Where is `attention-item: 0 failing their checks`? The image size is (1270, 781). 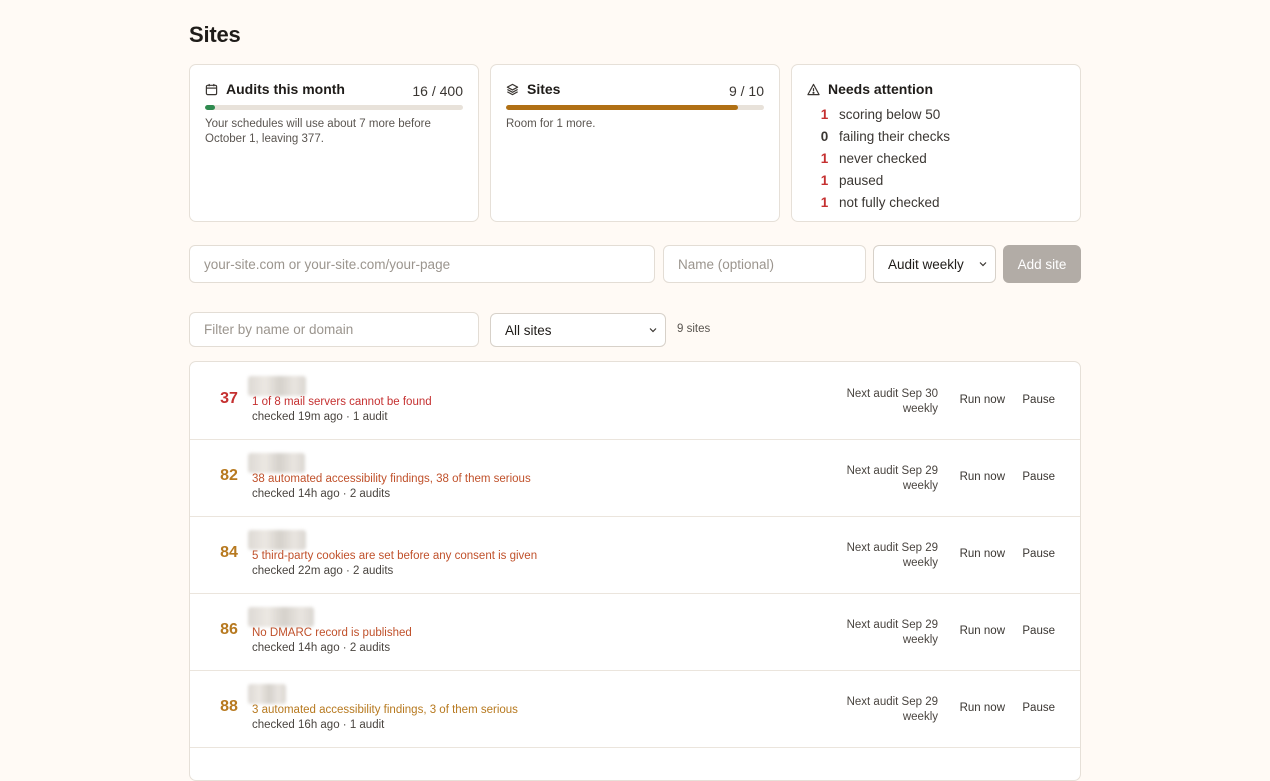
attention-item: 0 failing their checks is located at coordinates (883, 137).